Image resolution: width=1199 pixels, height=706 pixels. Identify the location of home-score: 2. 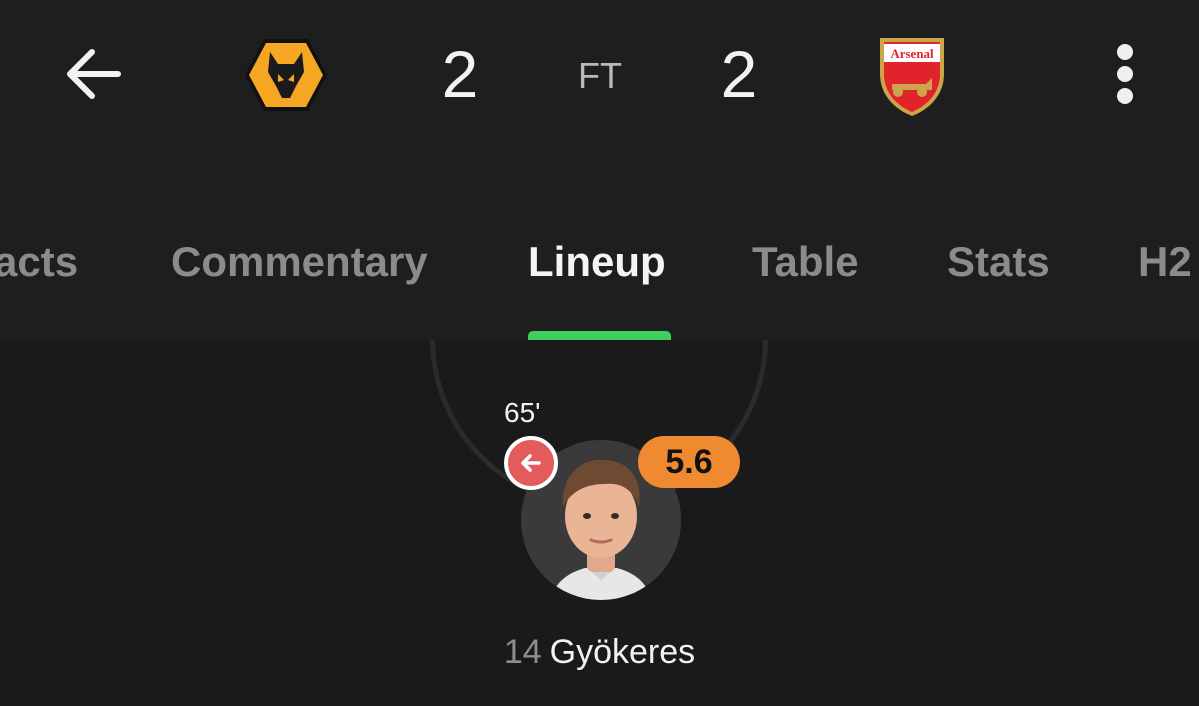
(460, 74).